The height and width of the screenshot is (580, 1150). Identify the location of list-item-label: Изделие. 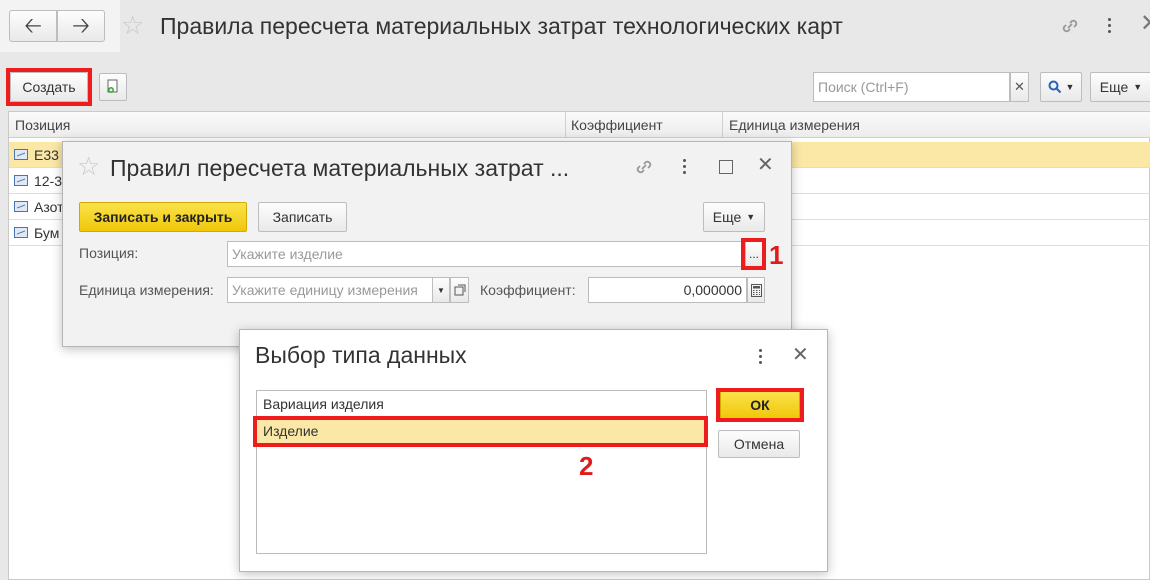
(291, 430).